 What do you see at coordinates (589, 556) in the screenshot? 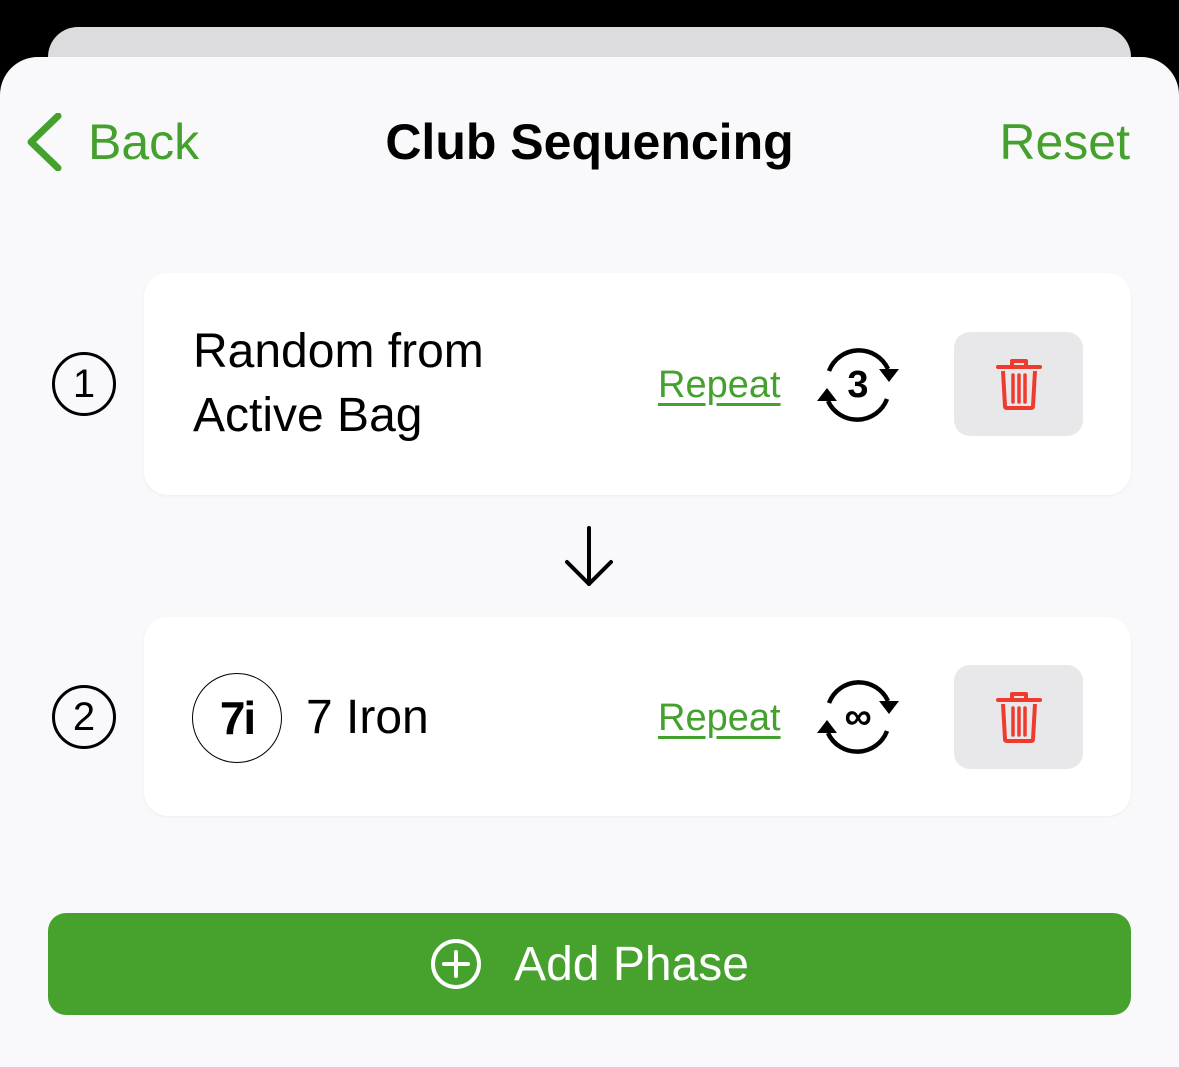
I see `arrow-down-icon` at bounding box center [589, 556].